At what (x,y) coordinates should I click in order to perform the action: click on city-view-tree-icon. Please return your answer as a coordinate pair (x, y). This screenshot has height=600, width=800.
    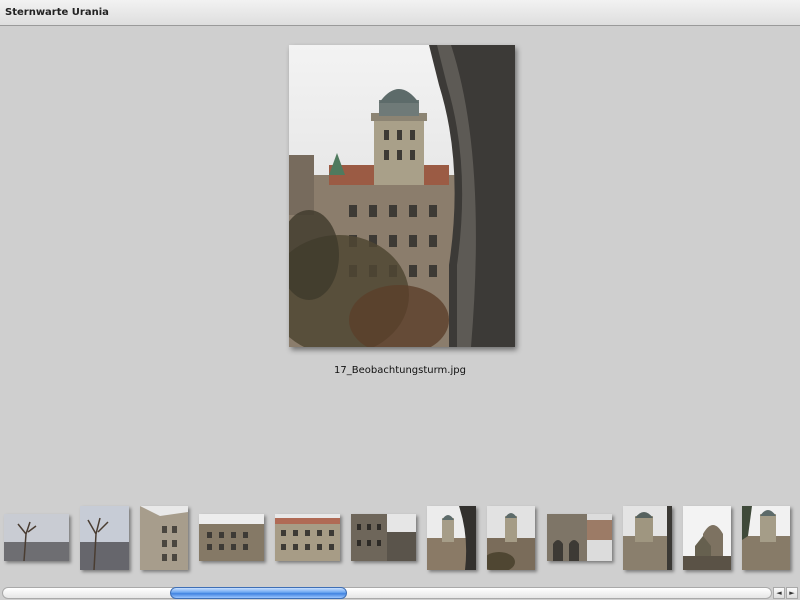
    Looking at the image, I should click on (36, 537).